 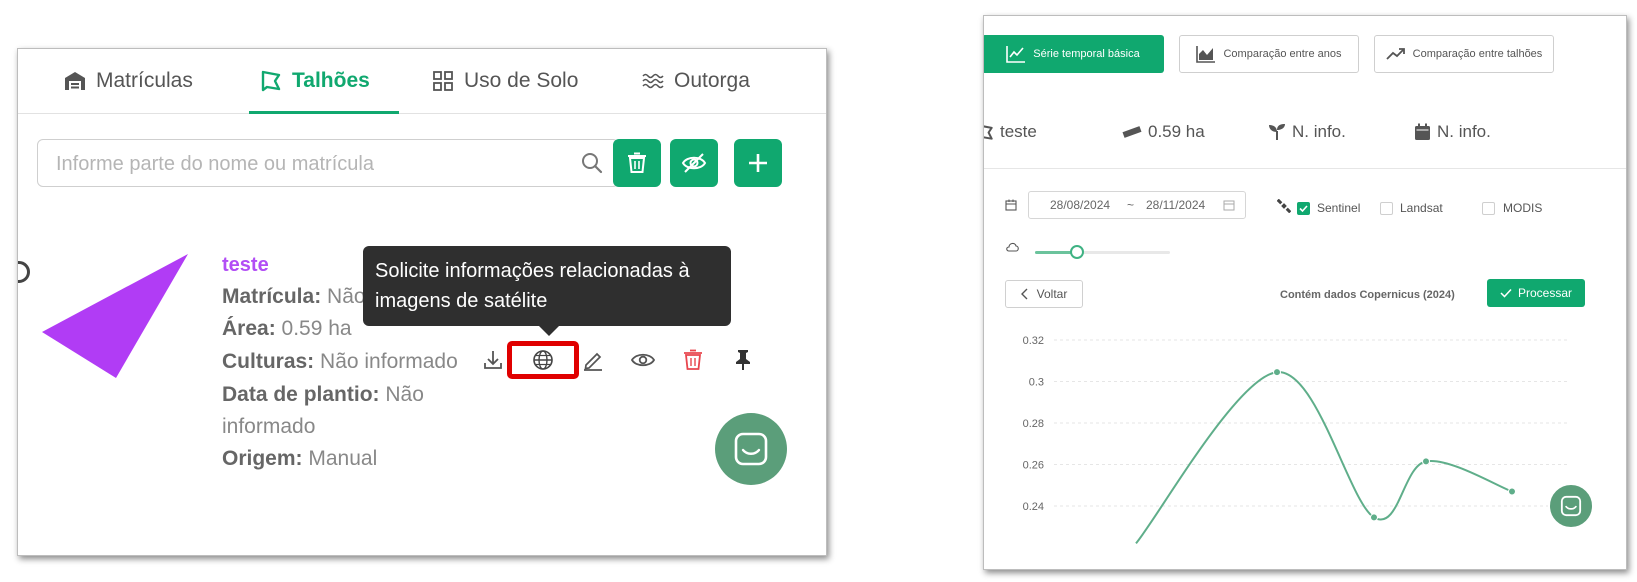 I want to click on pin-icon, so click(x=743, y=360).